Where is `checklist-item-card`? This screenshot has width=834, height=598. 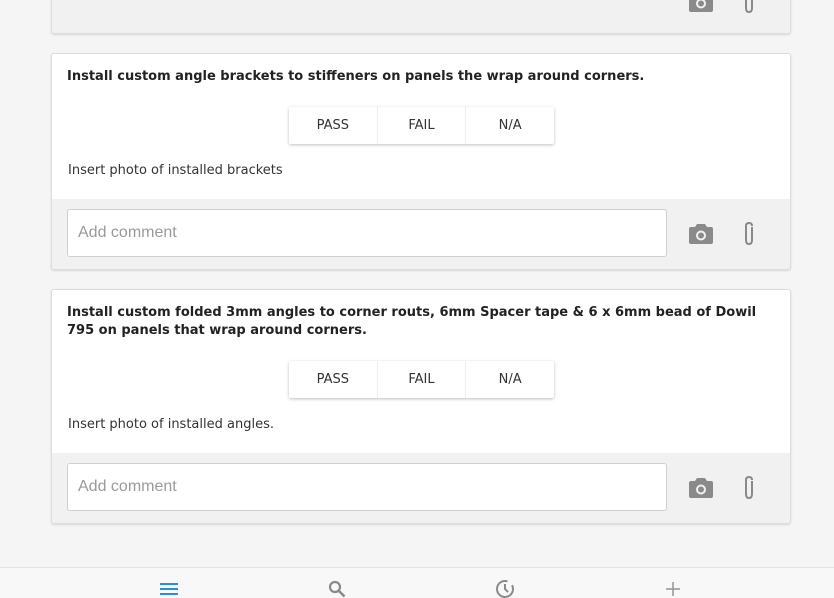
checklist-item-card is located at coordinates (421, 17).